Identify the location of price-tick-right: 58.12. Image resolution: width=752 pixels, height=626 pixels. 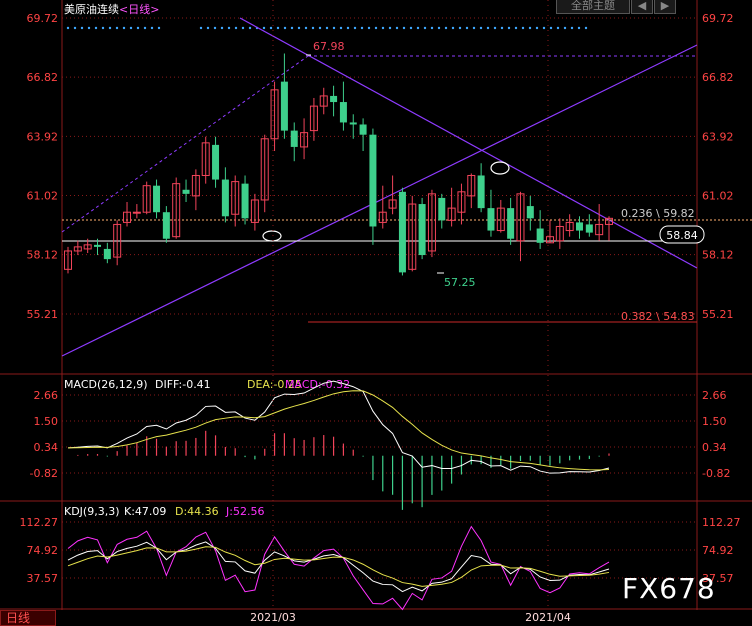
(718, 255).